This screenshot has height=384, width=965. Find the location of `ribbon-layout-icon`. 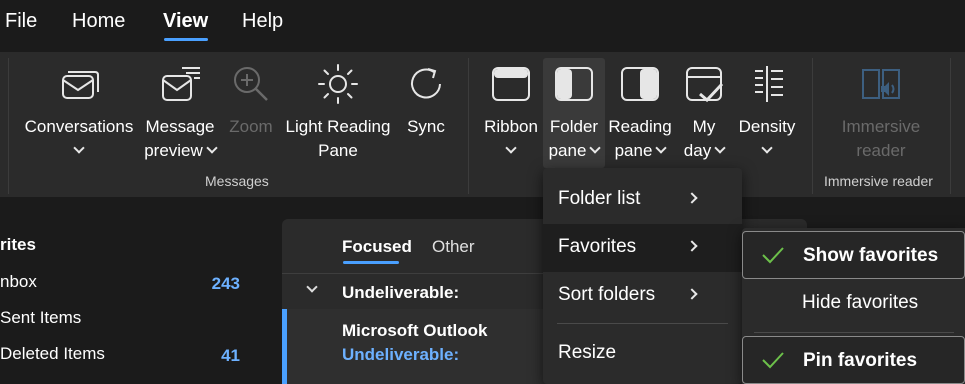

ribbon-layout-icon is located at coordinates (511, 84).